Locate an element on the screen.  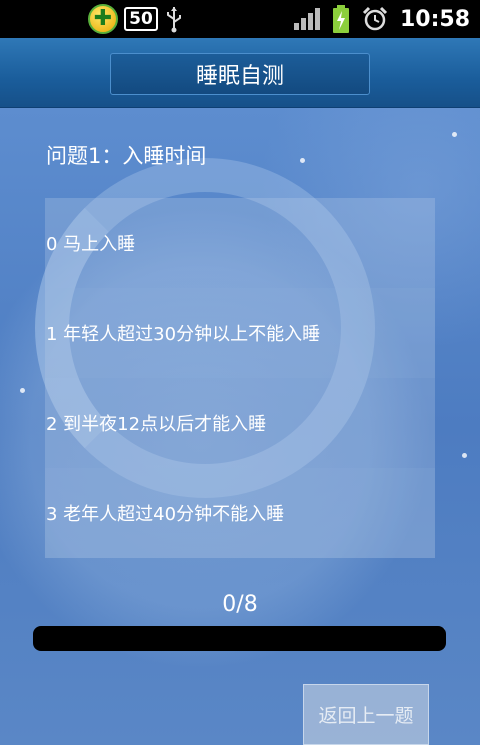
status-right-group: 10:58 is located at coordinates (381, 19).